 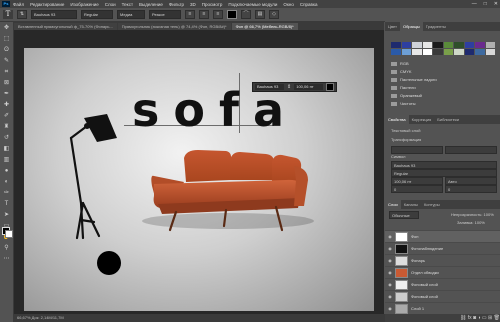 I want to click on group-icon: ▭, so click(x=484, y=318).